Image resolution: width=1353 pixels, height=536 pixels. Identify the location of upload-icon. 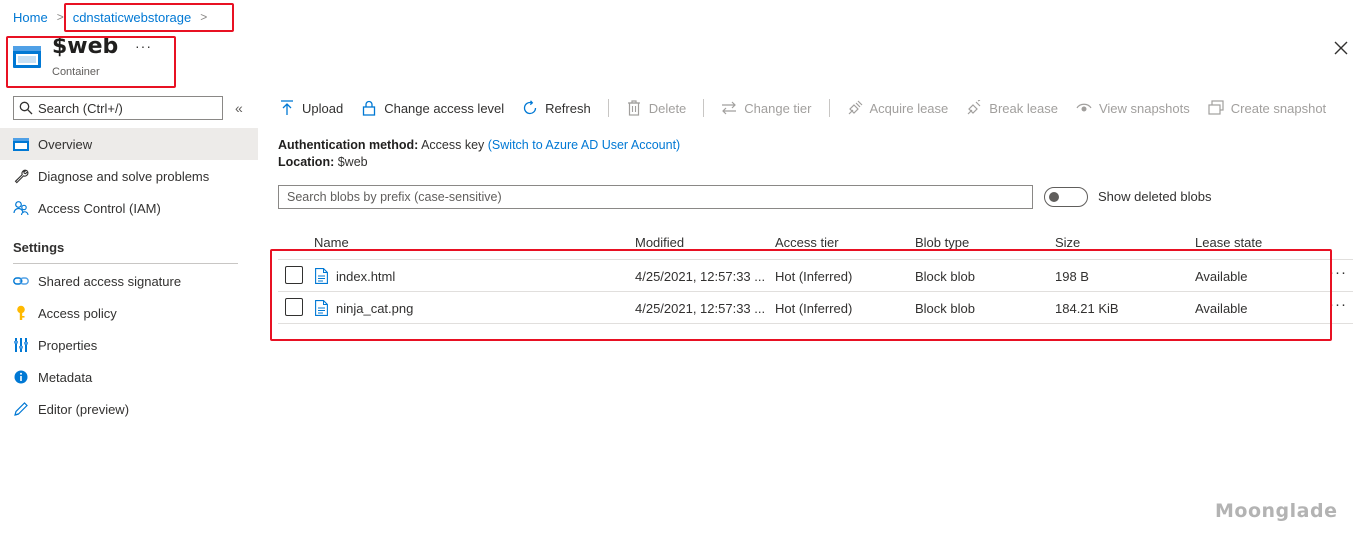
(287, 108).